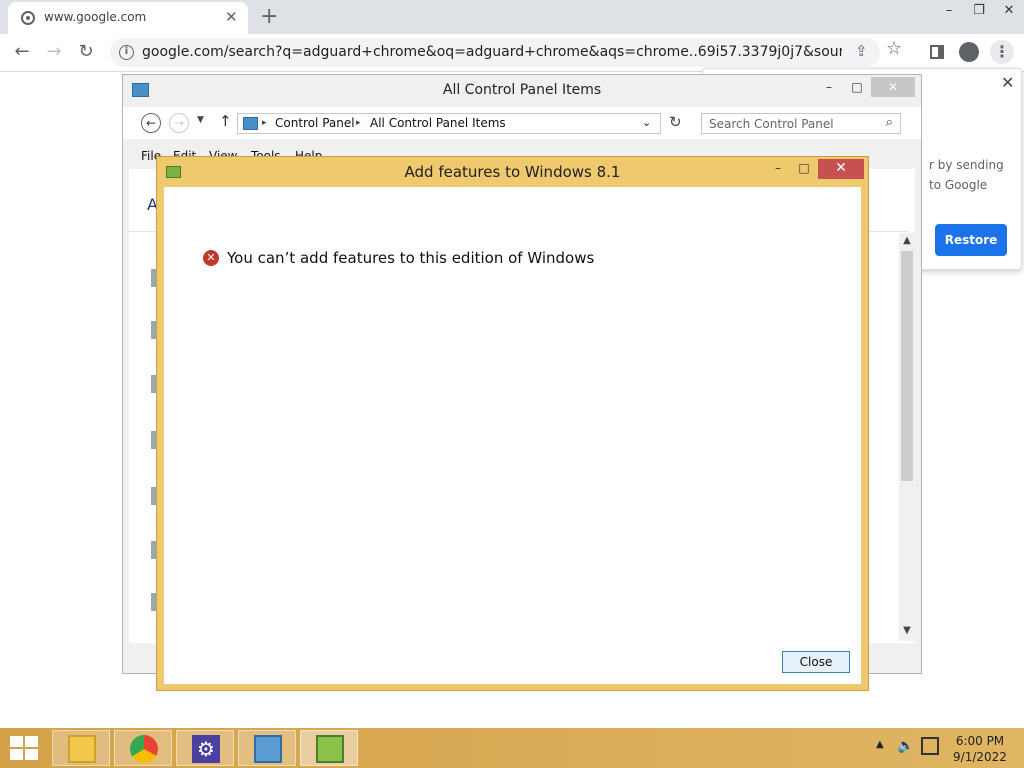  I want to click on search-icon: ⌕, so click(889, 122).